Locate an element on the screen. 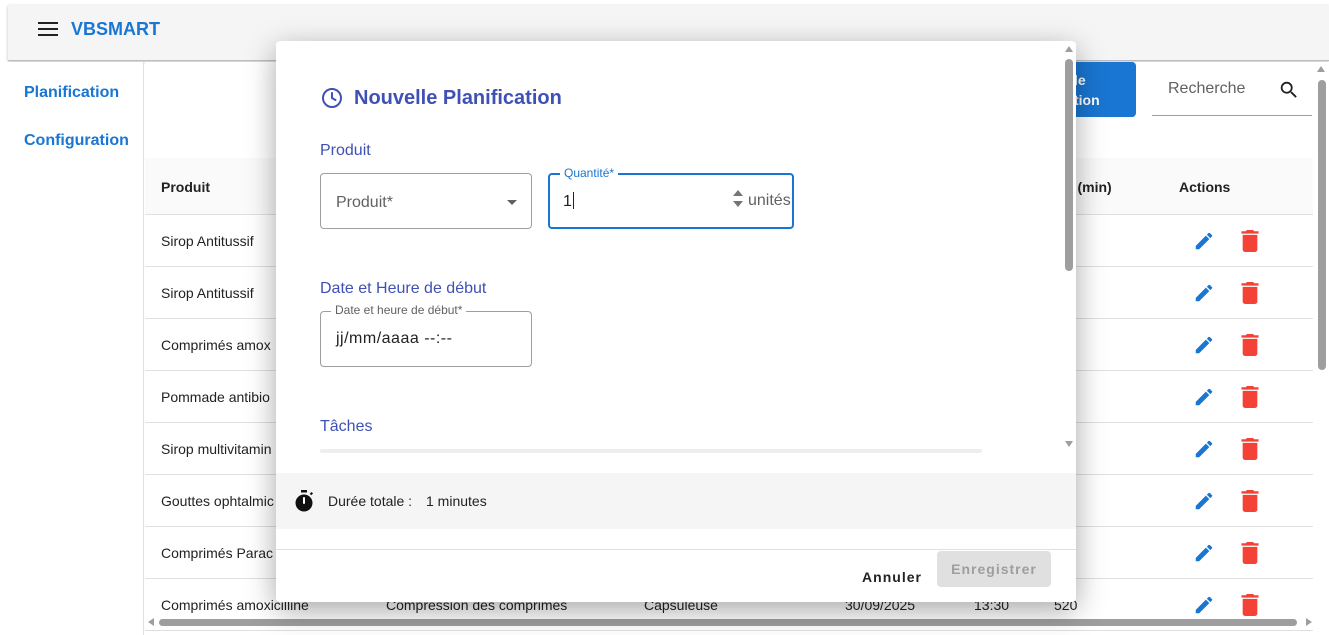 This screenshot has height=635, width=1329. dialog-title: Nouvelle Planification is located at coordinates (441, 98).